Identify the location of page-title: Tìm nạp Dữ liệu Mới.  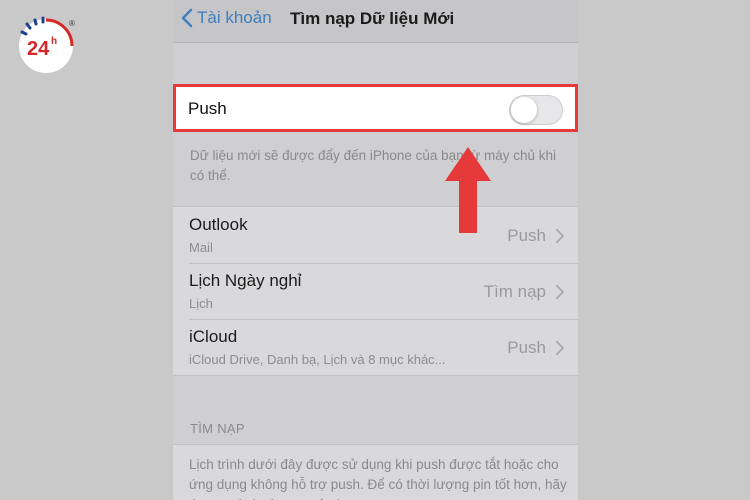
(372, 18).